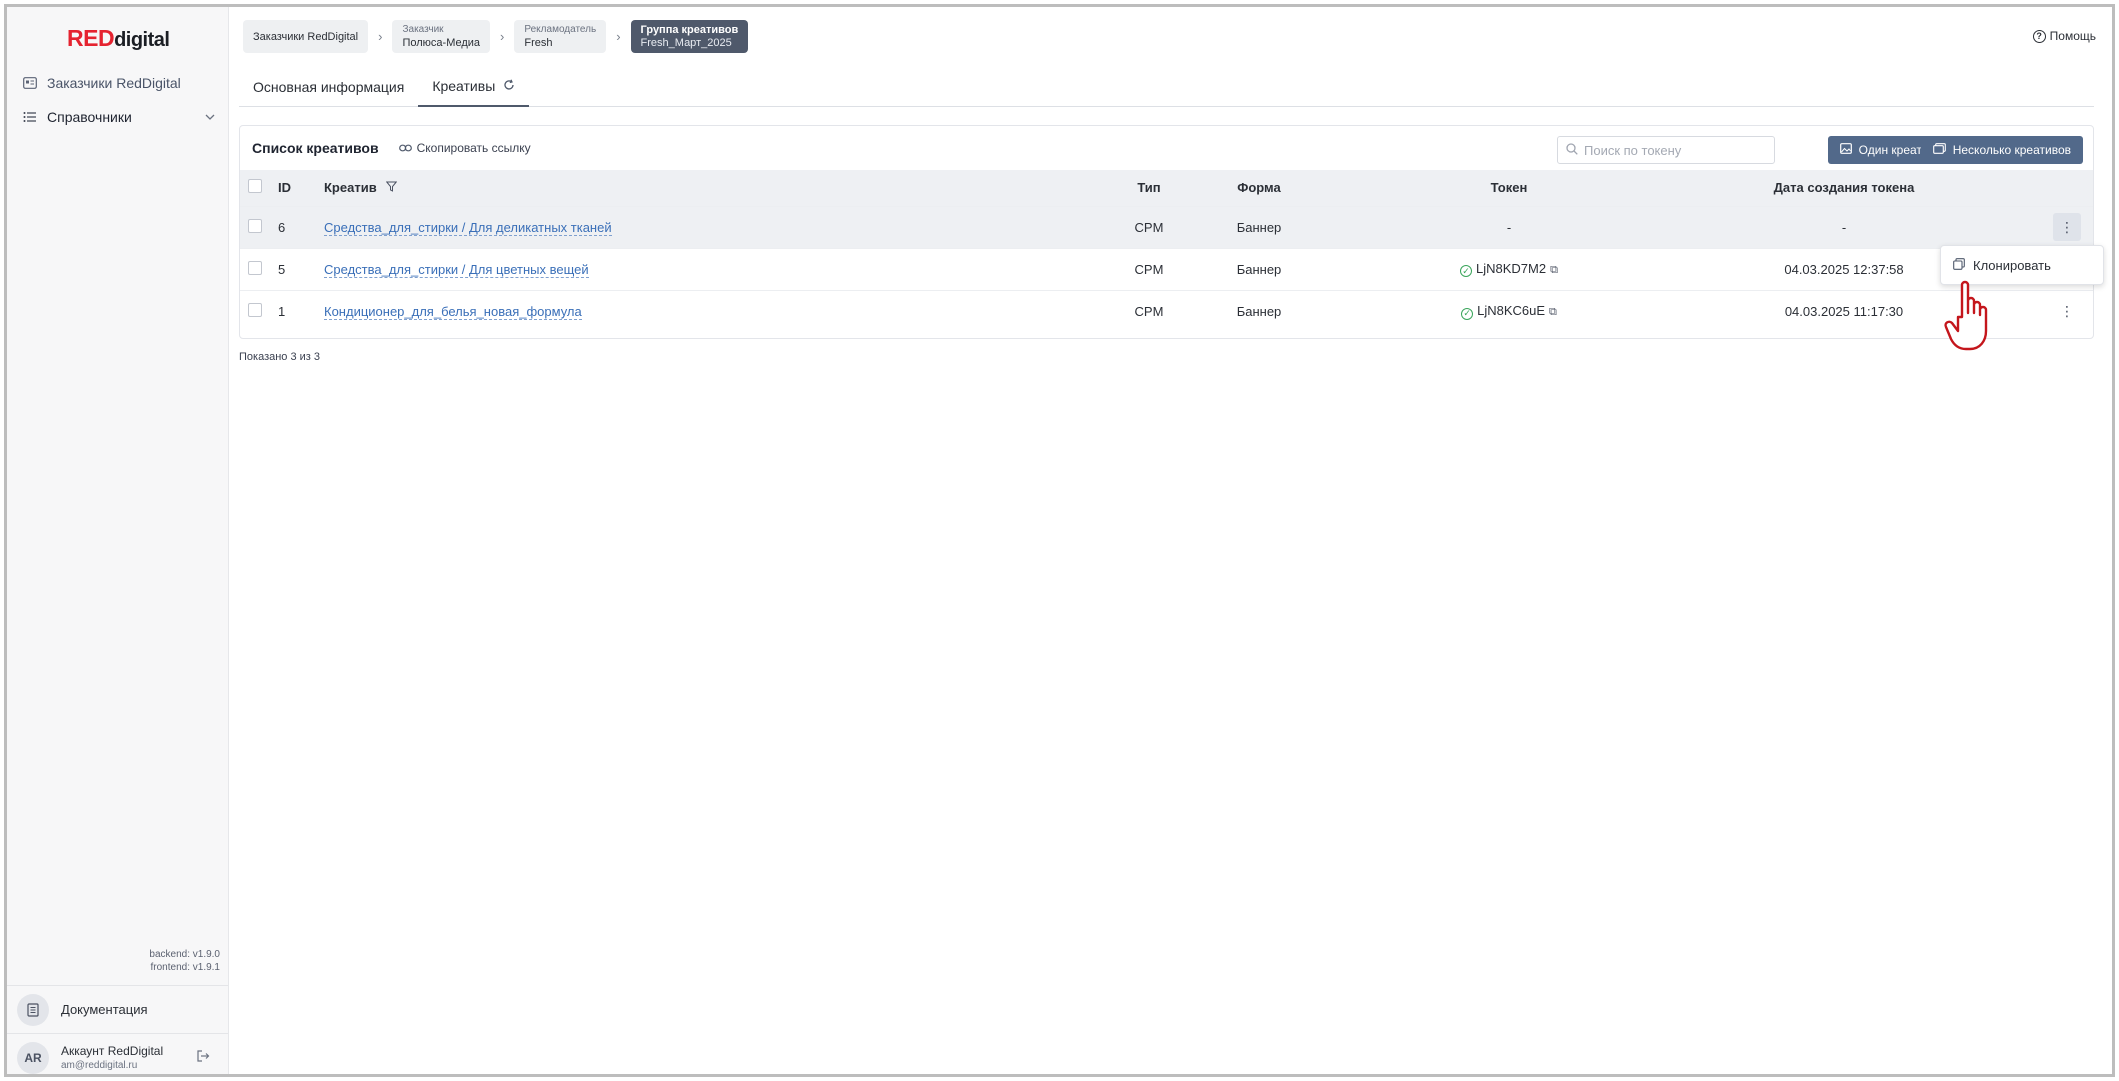 The width and height of the screenshot is (2119, 1081). What do you see at coordinates (405, 148) in the screenshot?
I see `link-icon` at bounding box center [405, 148].